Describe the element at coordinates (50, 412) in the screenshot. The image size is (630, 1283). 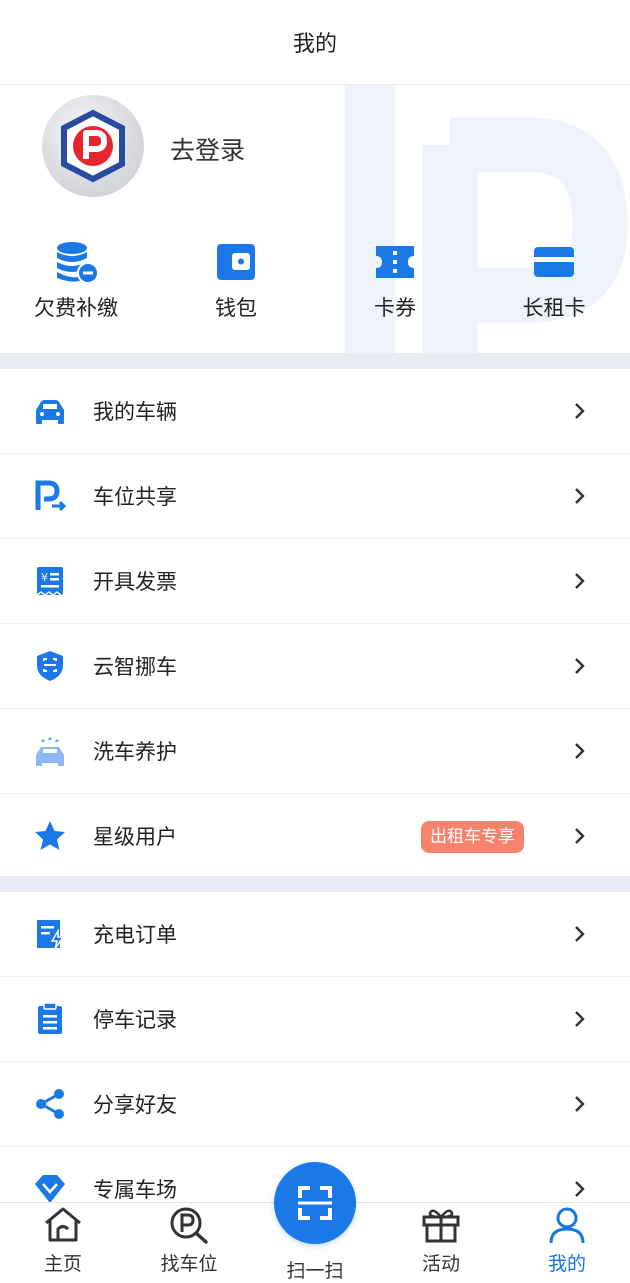
I see `car-icon` at that location.